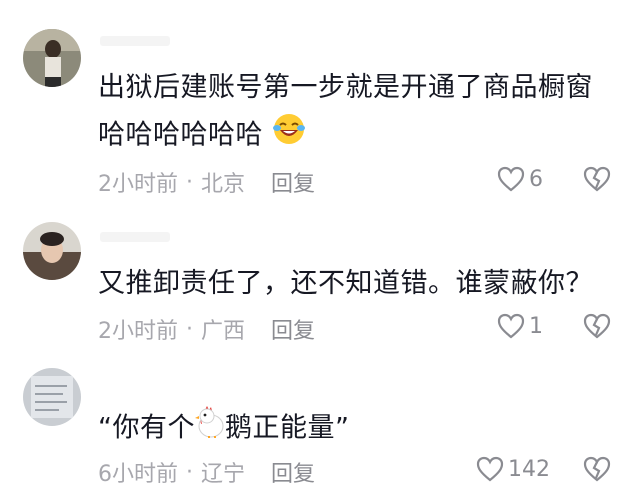  Describe the element at coordinates (223, 474) in the screenshot. I see `comment-location: 辽宁` at that location.